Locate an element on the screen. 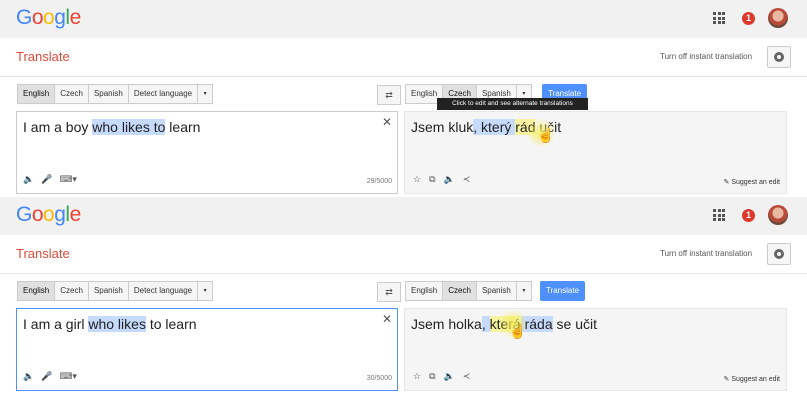 The height and width of the screenshot is (415, 807). target-language-bar: English Czech Spanish ▾ is located at coordinates (468, 291).